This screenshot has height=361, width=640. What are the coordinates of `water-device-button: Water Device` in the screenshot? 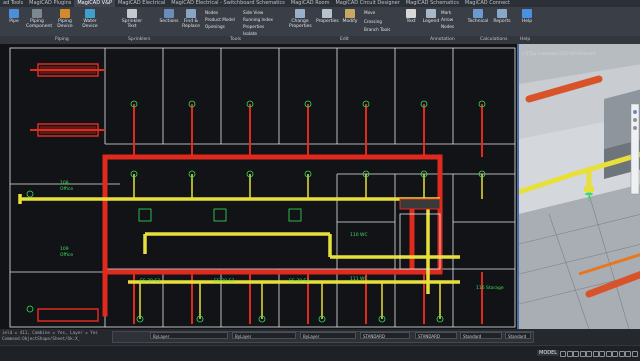 It's located at (90, 19).